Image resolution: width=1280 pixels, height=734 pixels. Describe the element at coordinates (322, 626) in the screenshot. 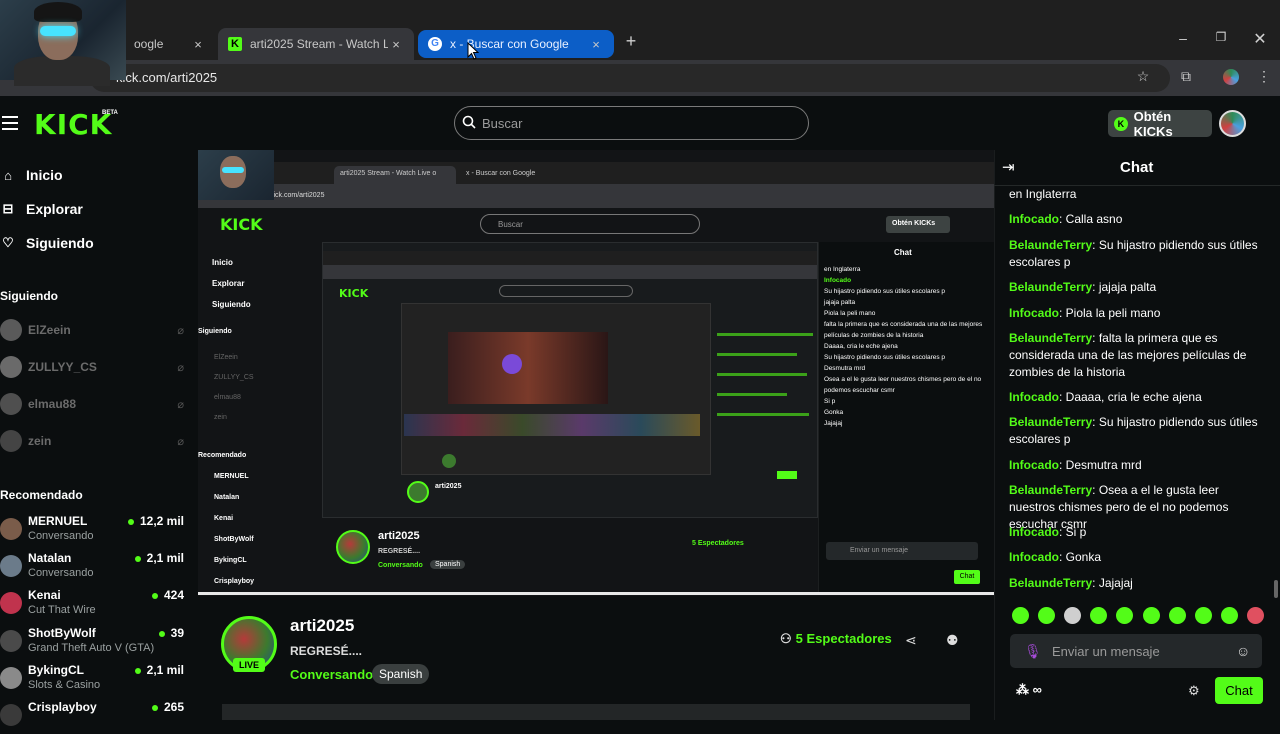

I see `streamer-name: arti2025` at that location.